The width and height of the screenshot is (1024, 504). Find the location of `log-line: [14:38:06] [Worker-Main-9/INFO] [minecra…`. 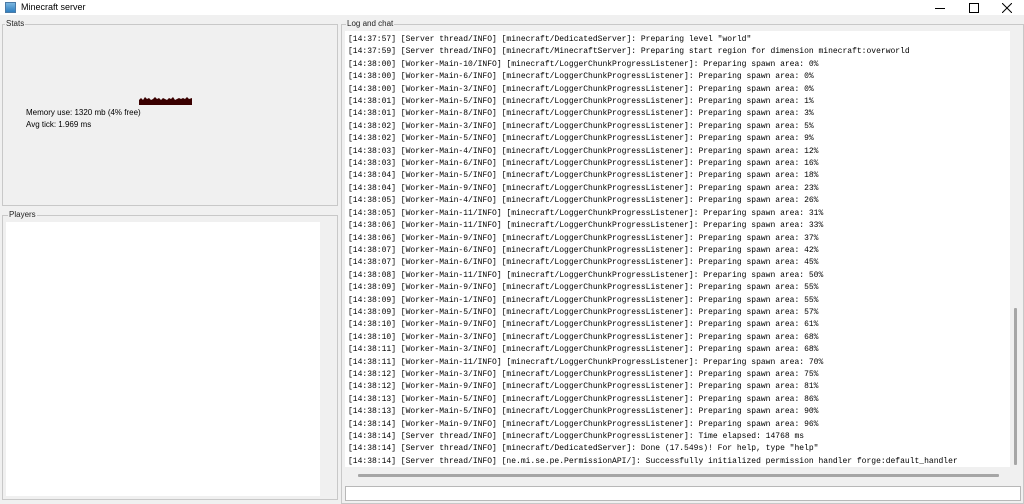

log-line: [14:38:06] [Worker-Main-9/INFO] [minecra… is located at coordinates (583, 238).